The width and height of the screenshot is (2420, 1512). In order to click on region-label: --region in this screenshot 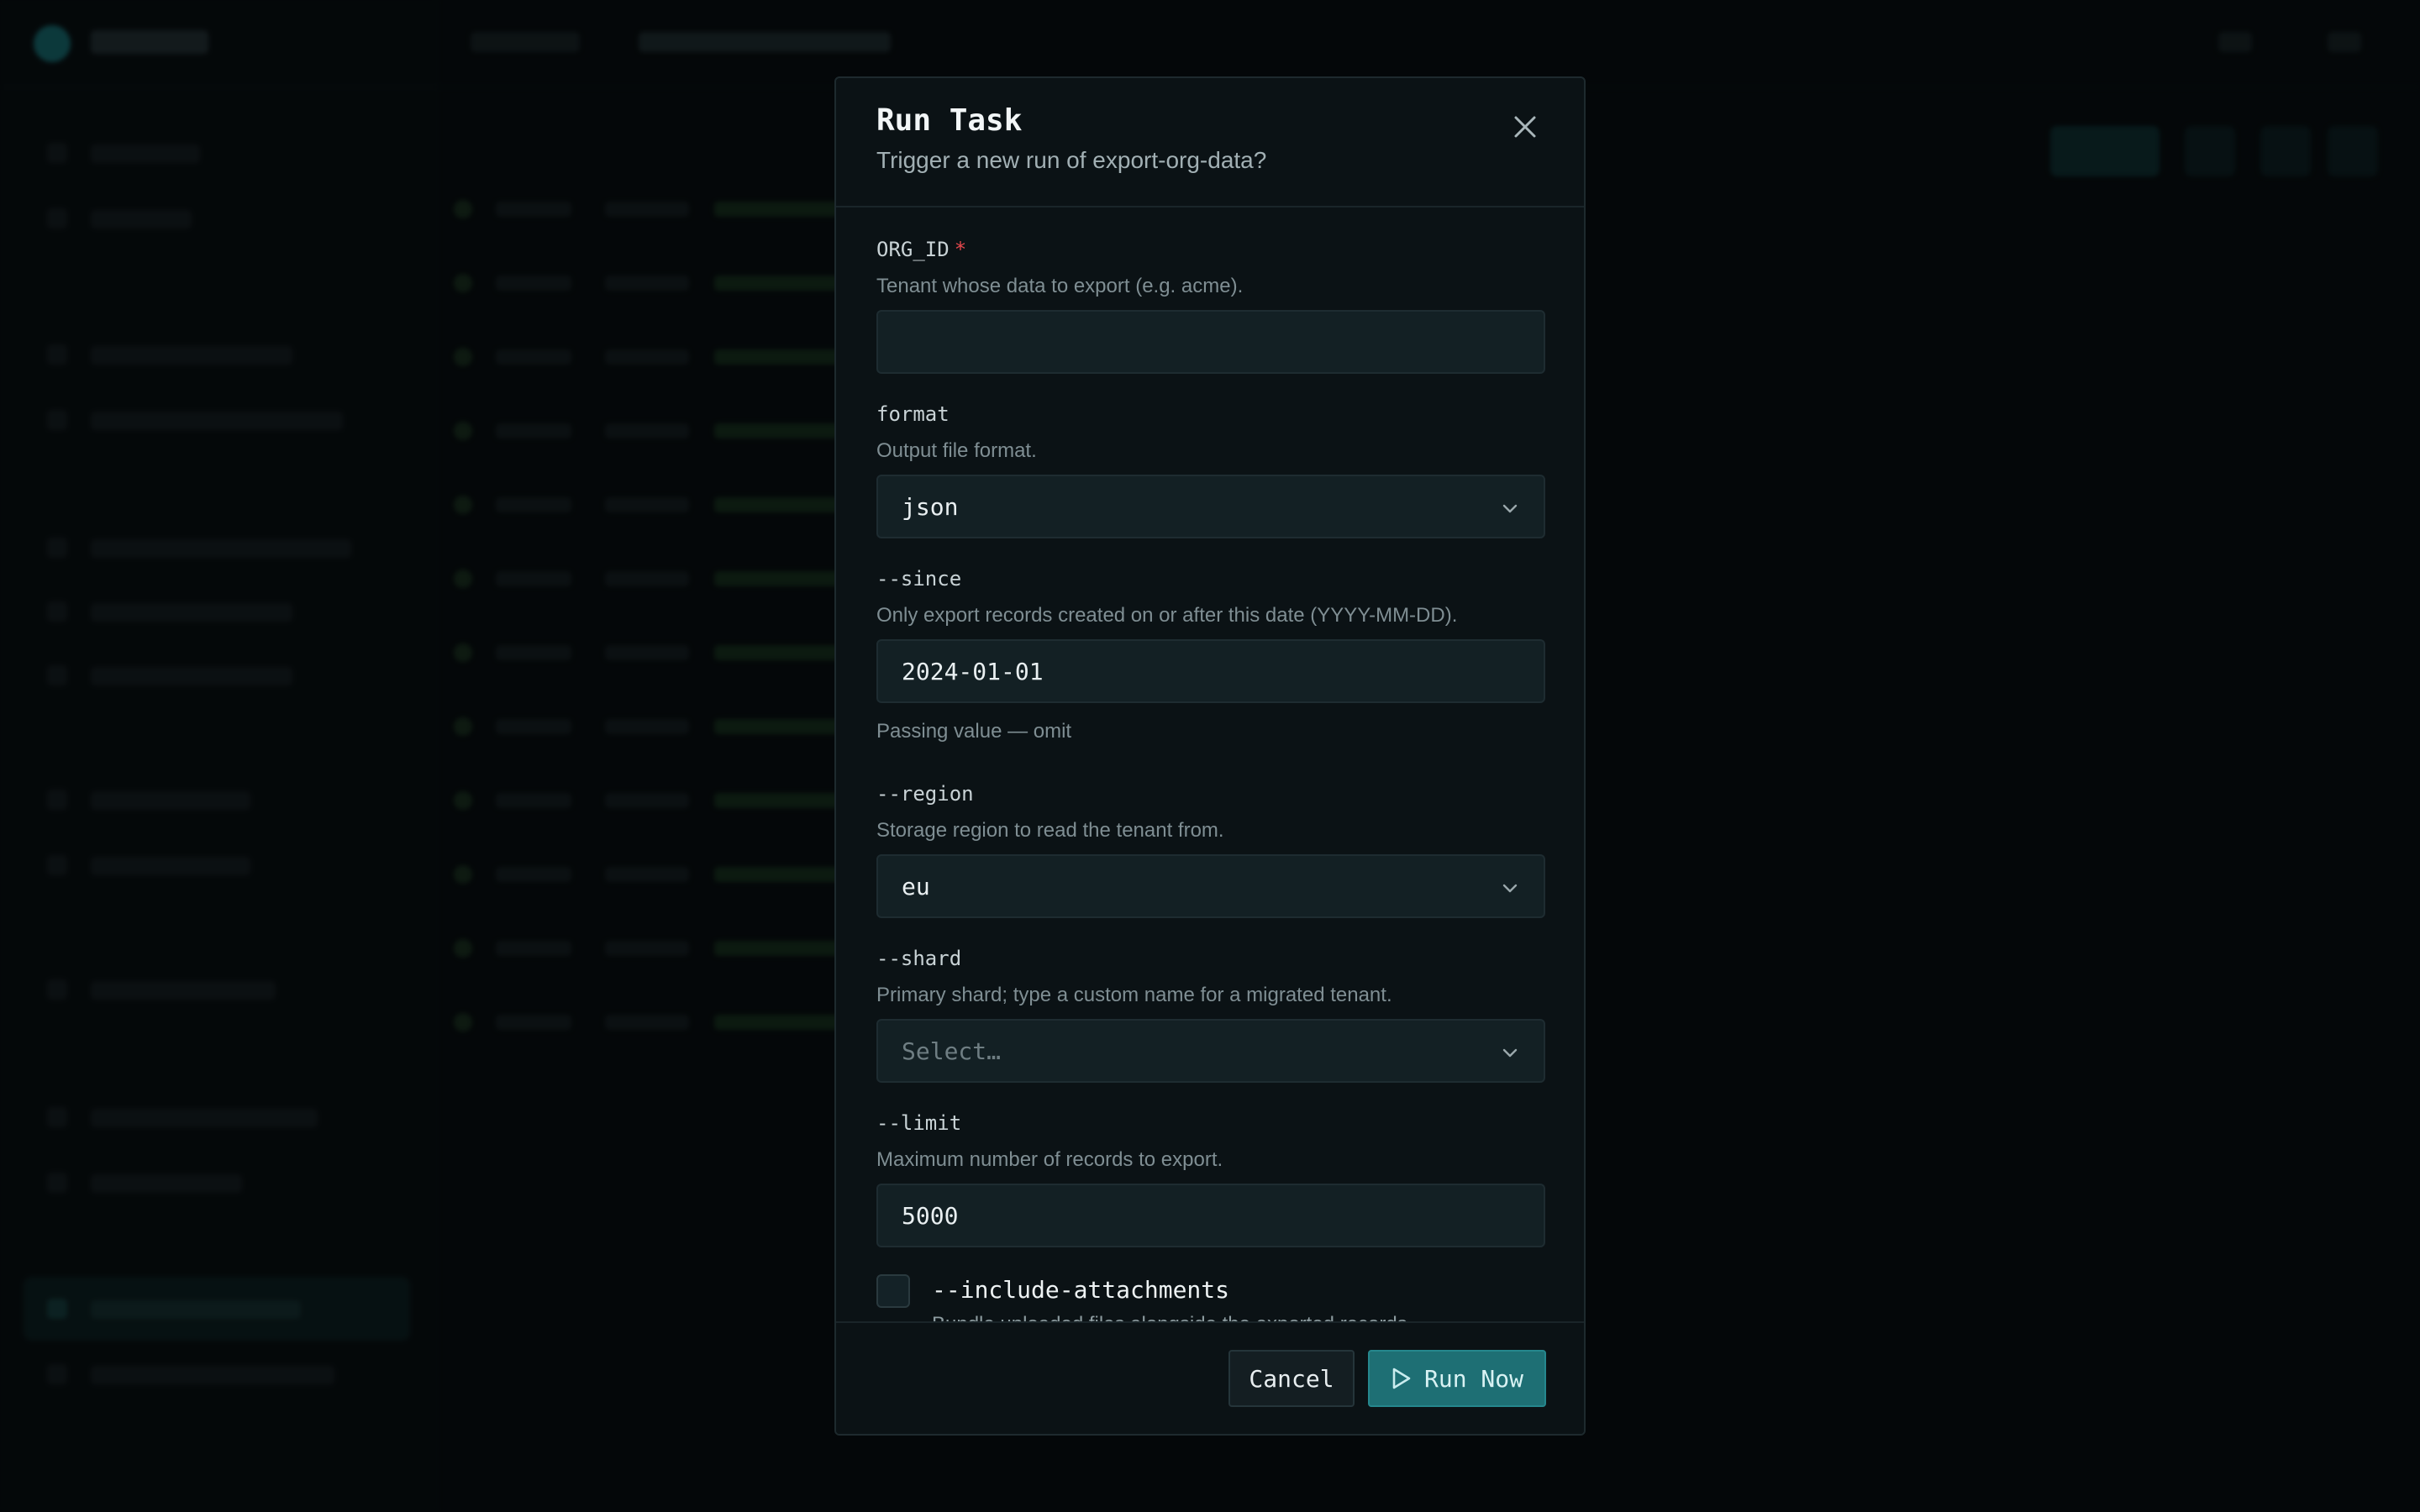, I will do `click(925, 794)`.